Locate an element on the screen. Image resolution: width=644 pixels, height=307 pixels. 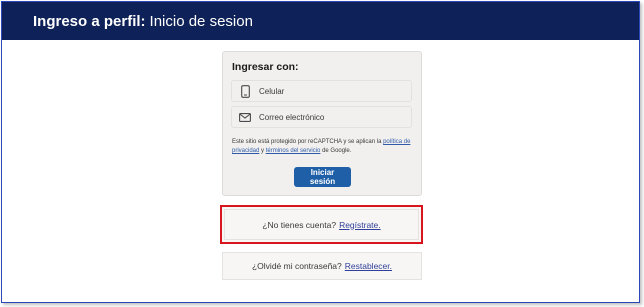
legal-text-end: de Google. is located at coordinates (337, 151).